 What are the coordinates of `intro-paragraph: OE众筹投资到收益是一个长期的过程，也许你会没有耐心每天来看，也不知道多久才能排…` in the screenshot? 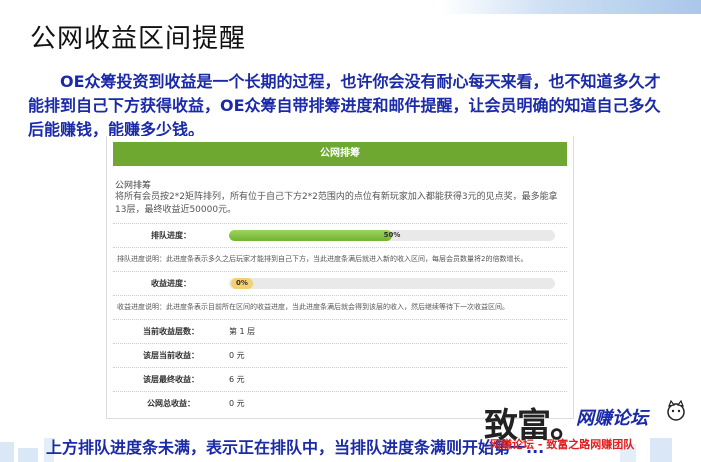 It's located at (344, 105).